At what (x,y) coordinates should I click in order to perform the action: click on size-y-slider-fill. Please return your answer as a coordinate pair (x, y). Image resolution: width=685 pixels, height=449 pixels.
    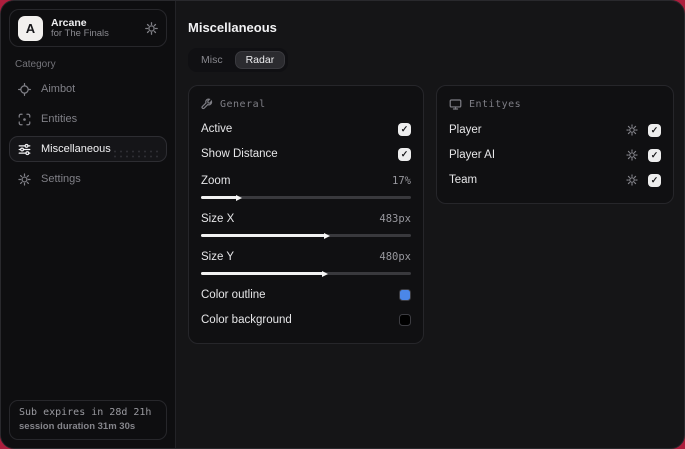
    Looking at the image, I should click on (262, 273).